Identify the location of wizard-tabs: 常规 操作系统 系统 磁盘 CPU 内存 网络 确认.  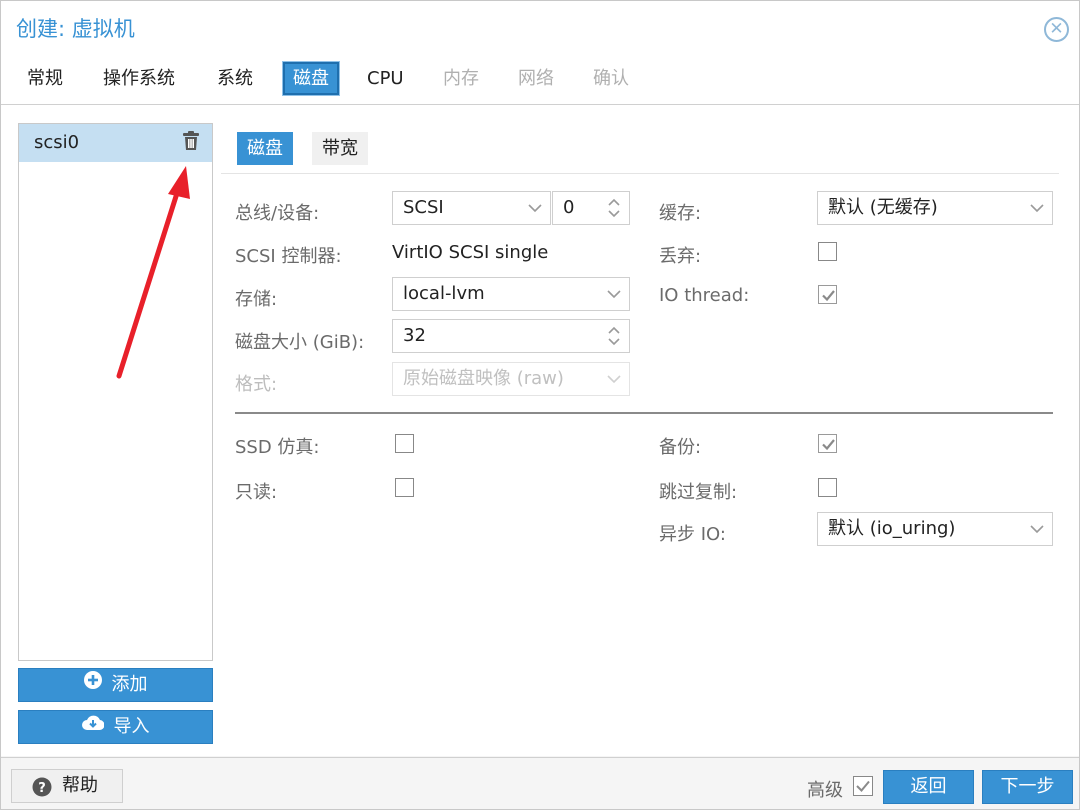
(540, 80).